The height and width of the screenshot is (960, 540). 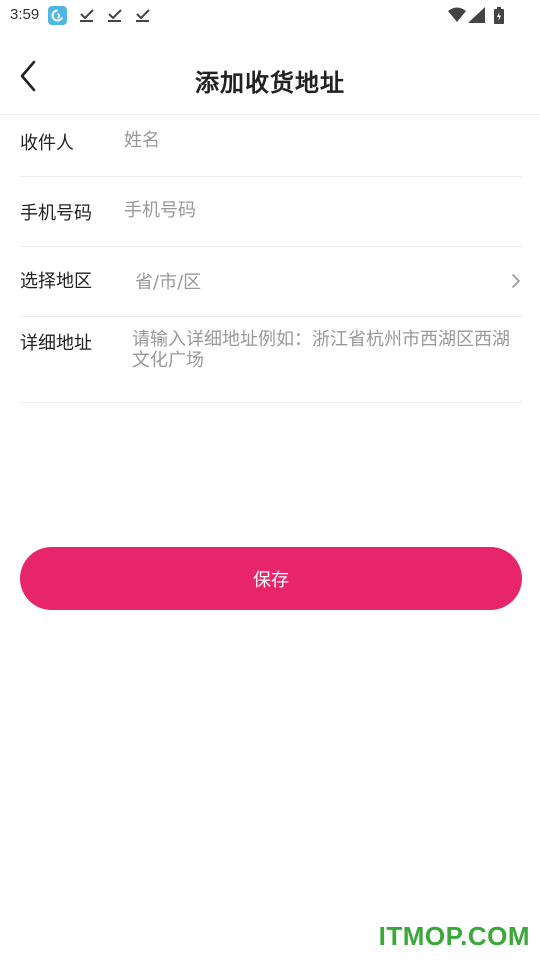 I want to click on battery-icon, so click(x=499, y=15).